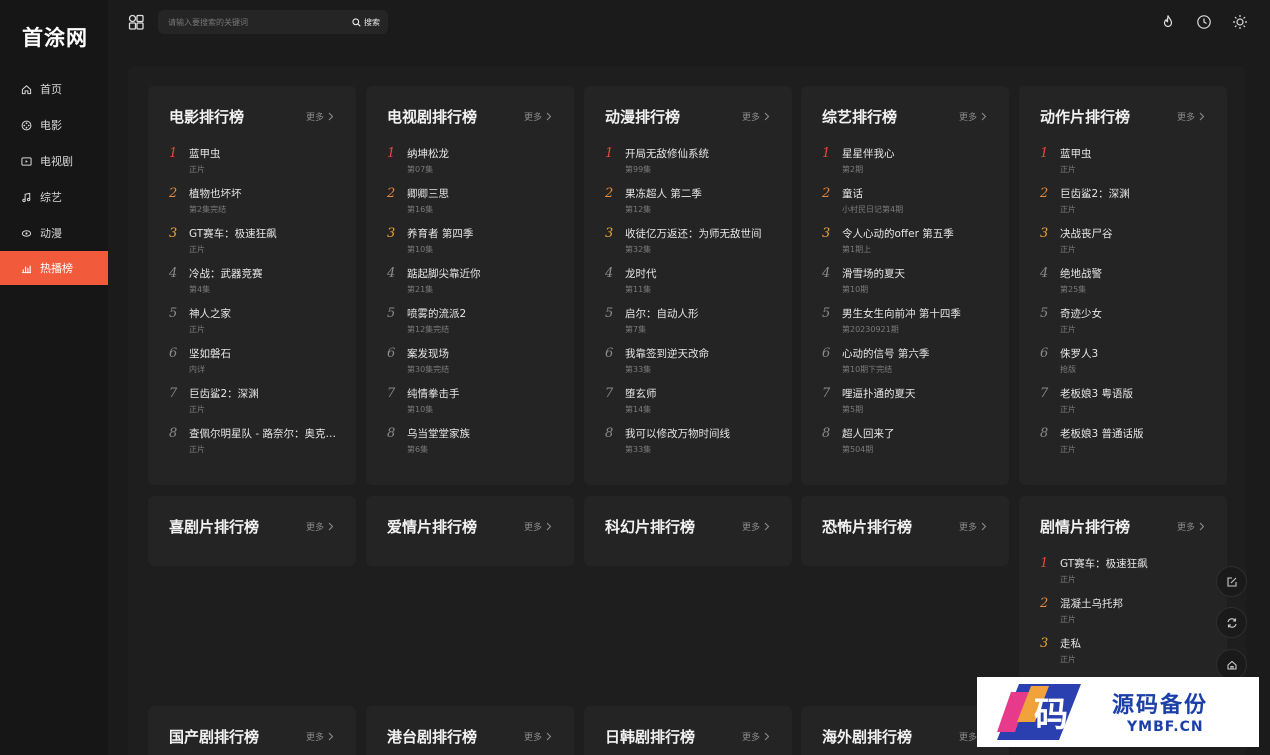 The image size is (1270, 755). Describe the element at coordinates (482, 233) in the screenshot. I see `item-title: 养育者 第四季` at that location.